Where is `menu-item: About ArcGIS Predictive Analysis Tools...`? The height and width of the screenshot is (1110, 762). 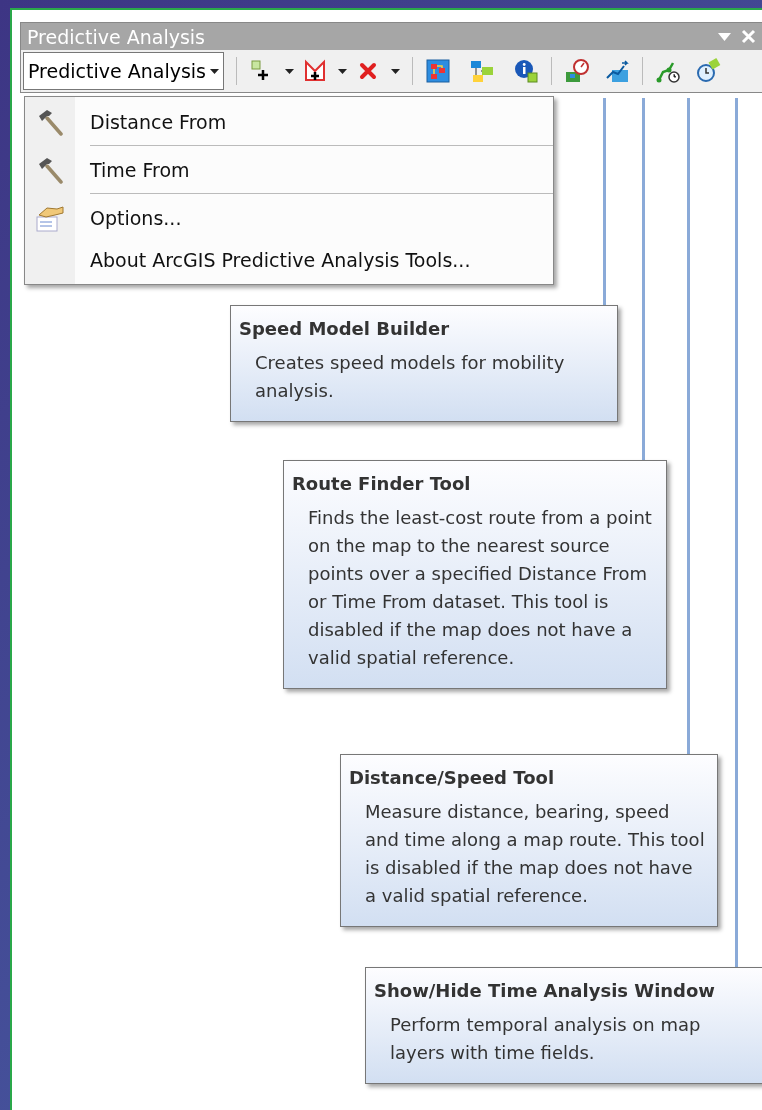 menu-item: About ArcGIS Predictive Analysis Tools... is located at coordinates (289, 260).